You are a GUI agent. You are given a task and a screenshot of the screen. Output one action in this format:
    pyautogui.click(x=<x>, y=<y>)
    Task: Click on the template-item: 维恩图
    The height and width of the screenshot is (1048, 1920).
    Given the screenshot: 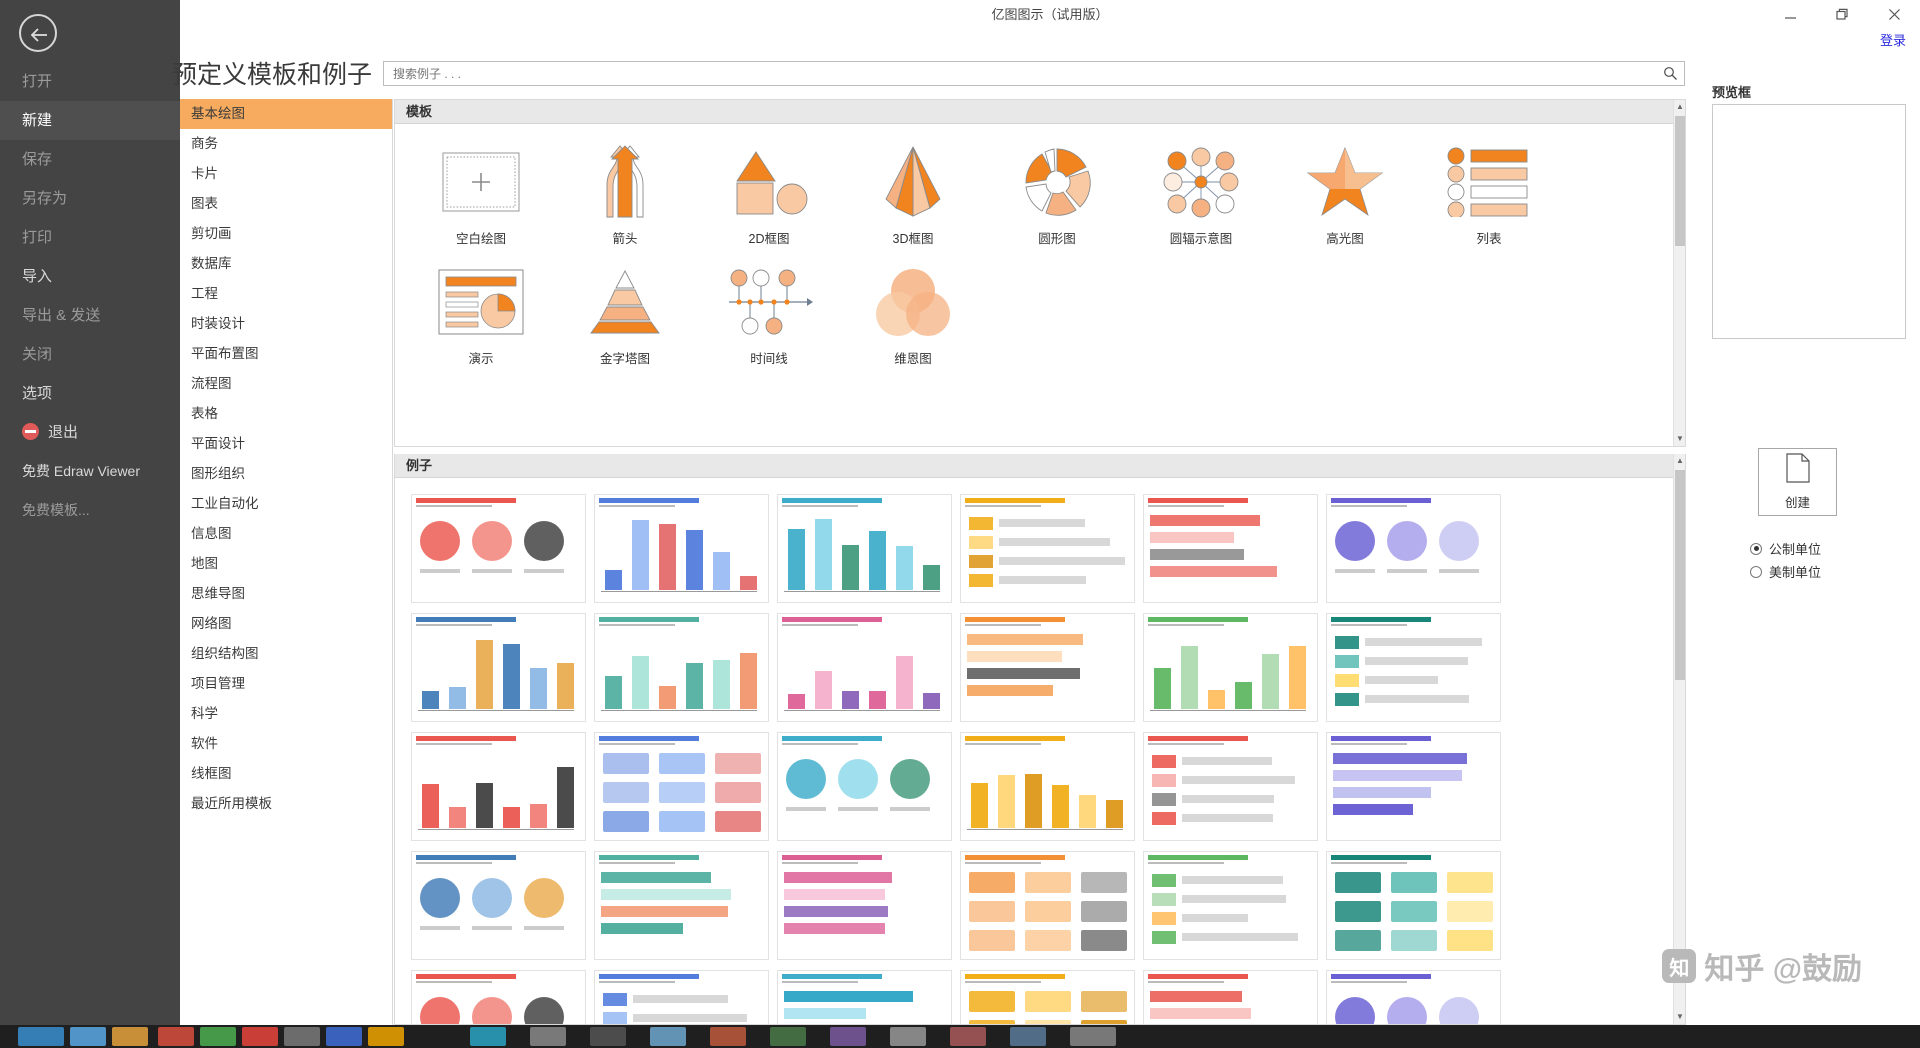 What is the action you would take?
    pyautogui.click(x=913, y=318)
    